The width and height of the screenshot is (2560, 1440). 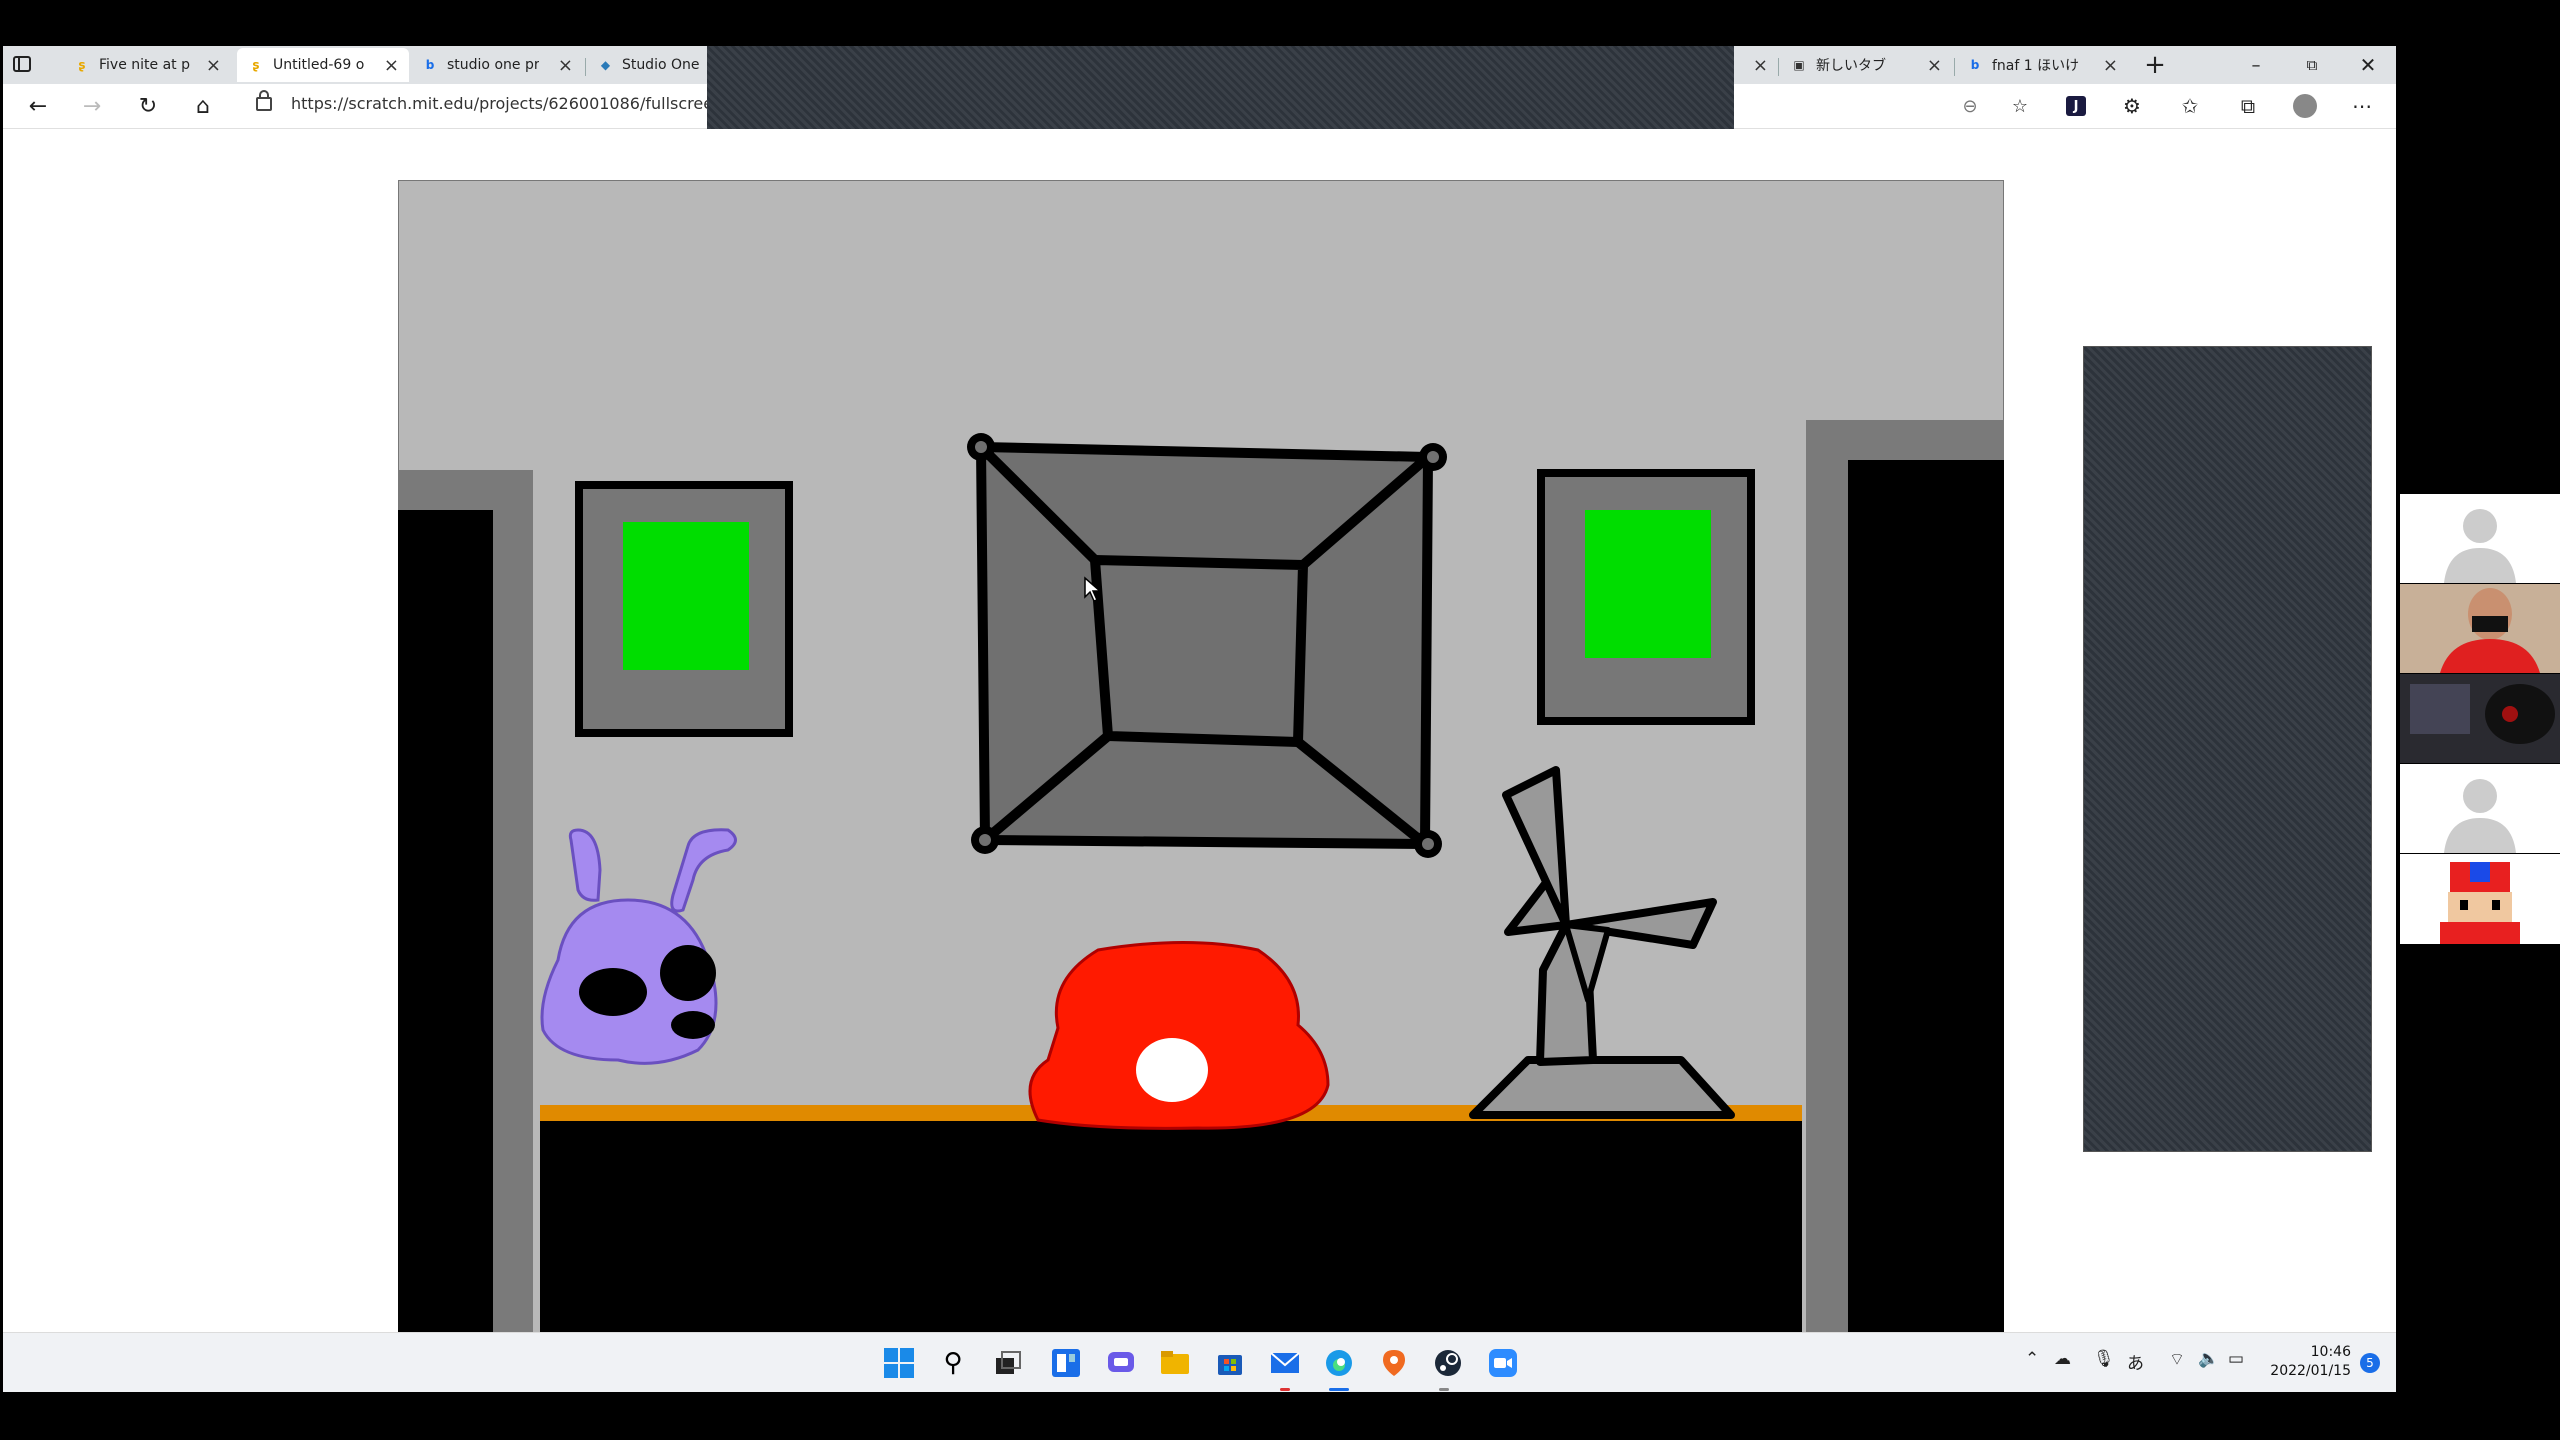 What do you see at coordinates (264, 100) in the screenshot?
I see `lock-icon` at bounding box center [264, 100].